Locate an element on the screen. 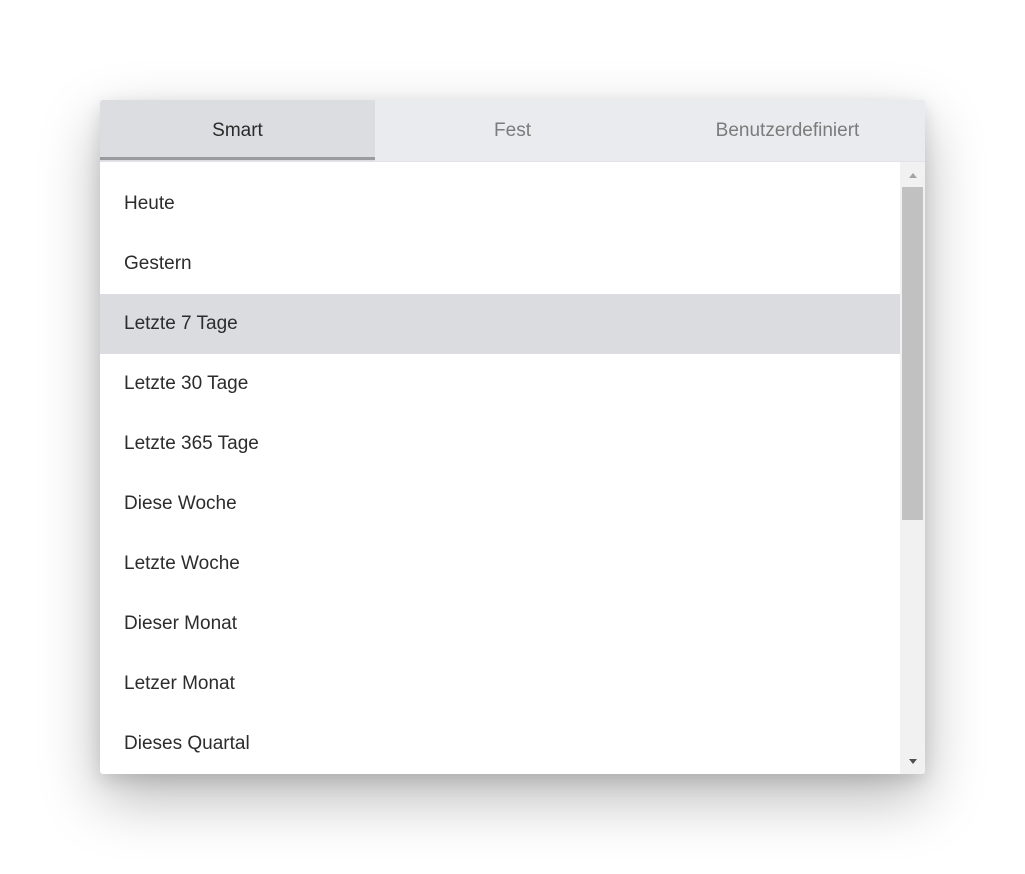 This screenshot has height=874, width=1025. scroll-down-button is located at coordinates (912, 761).